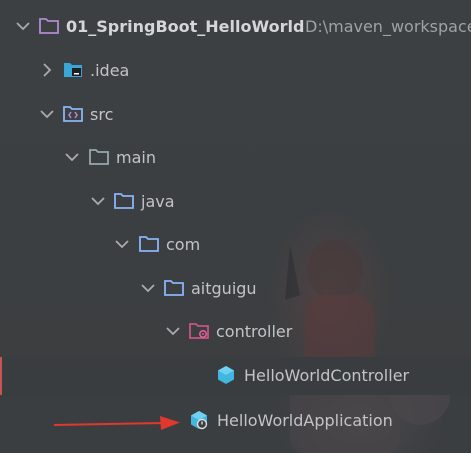 This screenshot has width=471, height=453. What do you see at coordinates (305, 420) in the screenshot?
I see `tree-item-label: HelloWorldApplication` at bounding box center [305, 420].